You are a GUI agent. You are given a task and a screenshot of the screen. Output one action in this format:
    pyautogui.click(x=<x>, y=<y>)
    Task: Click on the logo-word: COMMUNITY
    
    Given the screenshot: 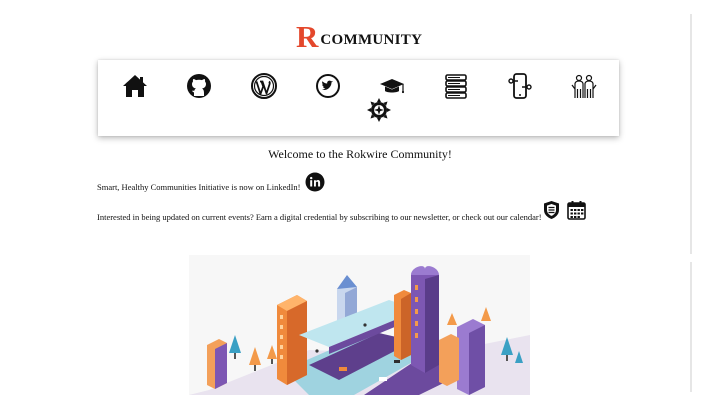 What is the action you would take?
    pyautogui.click(x=371, y=40)
    